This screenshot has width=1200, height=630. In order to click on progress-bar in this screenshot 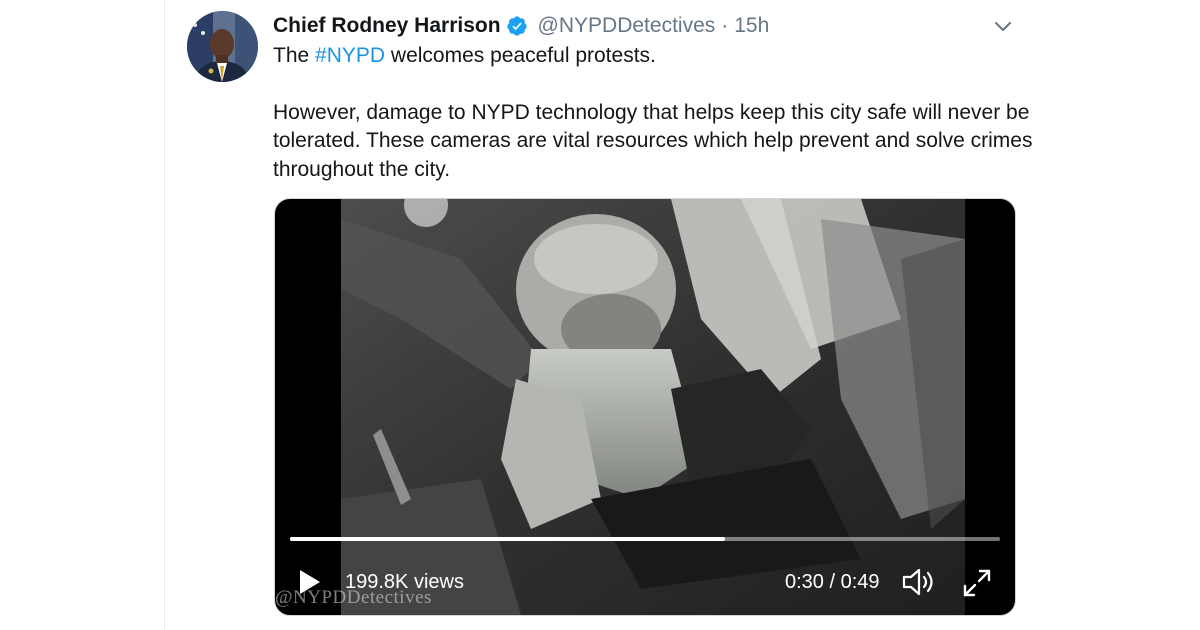, I will do `click(645, 539)`.